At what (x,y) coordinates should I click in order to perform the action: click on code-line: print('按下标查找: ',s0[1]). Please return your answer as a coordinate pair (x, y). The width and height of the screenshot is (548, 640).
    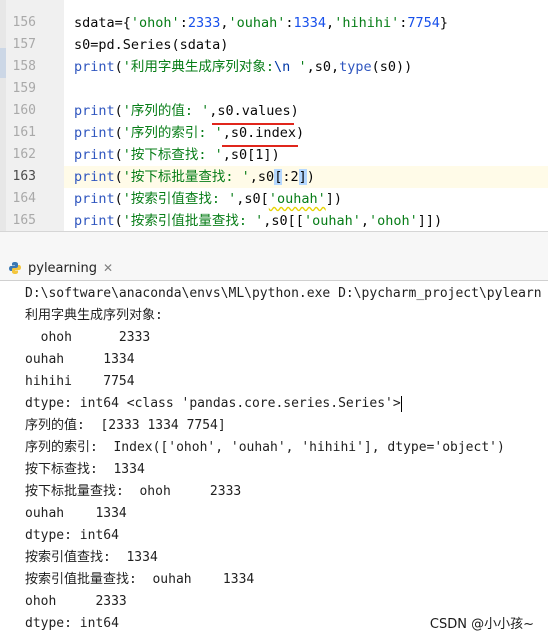
    Looking at the image, I should click on (261, 155).